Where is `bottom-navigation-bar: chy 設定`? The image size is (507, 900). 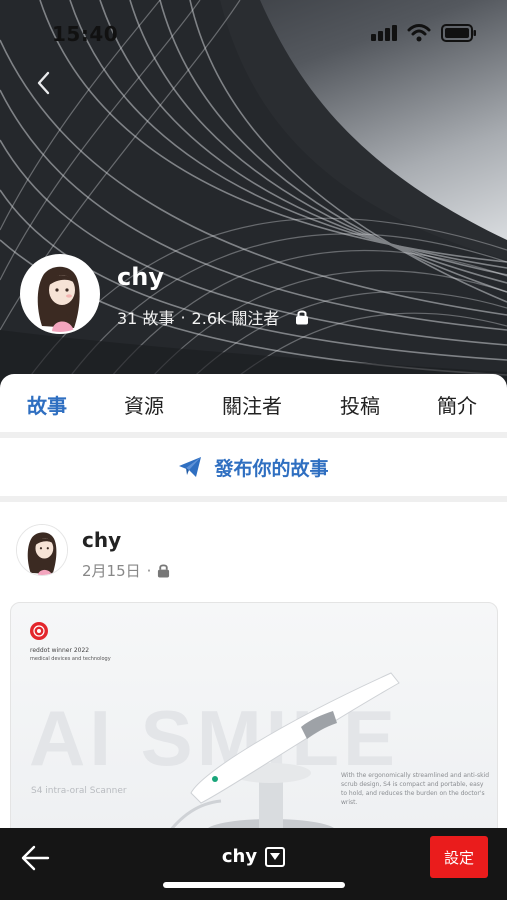 bottom-navigation-bar: chy 設定 is located at coordinates (253, 864).